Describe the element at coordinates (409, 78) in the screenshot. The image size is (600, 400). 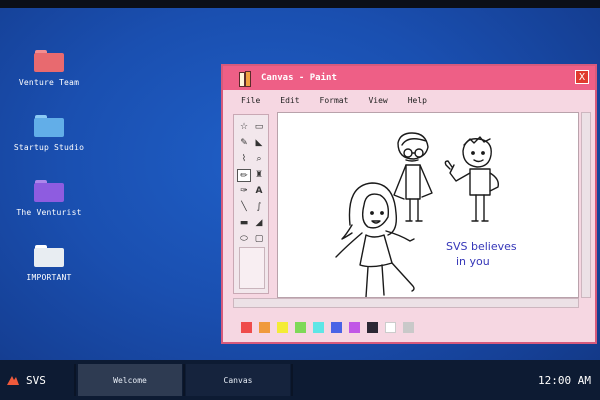
I see `window-titlebar: Canvas - Paint X` at that location.